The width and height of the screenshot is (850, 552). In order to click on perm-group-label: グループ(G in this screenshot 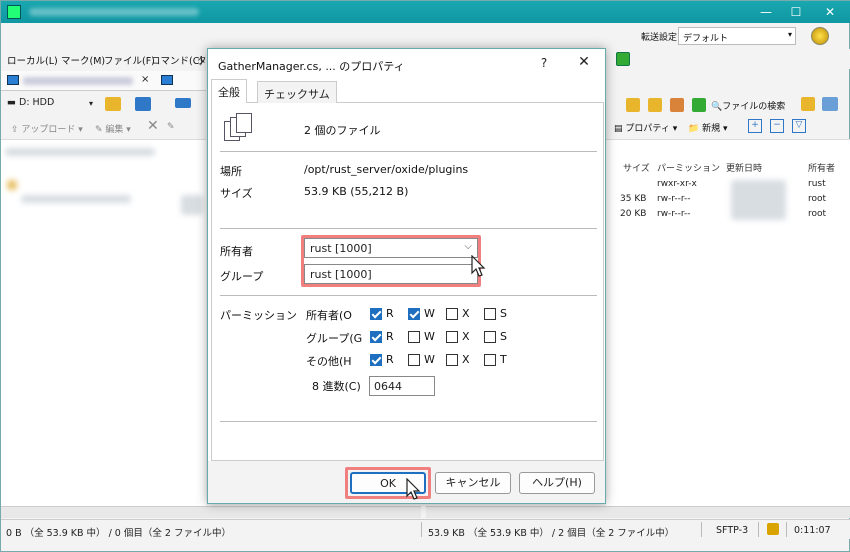, I will do `click(334, 338)`.